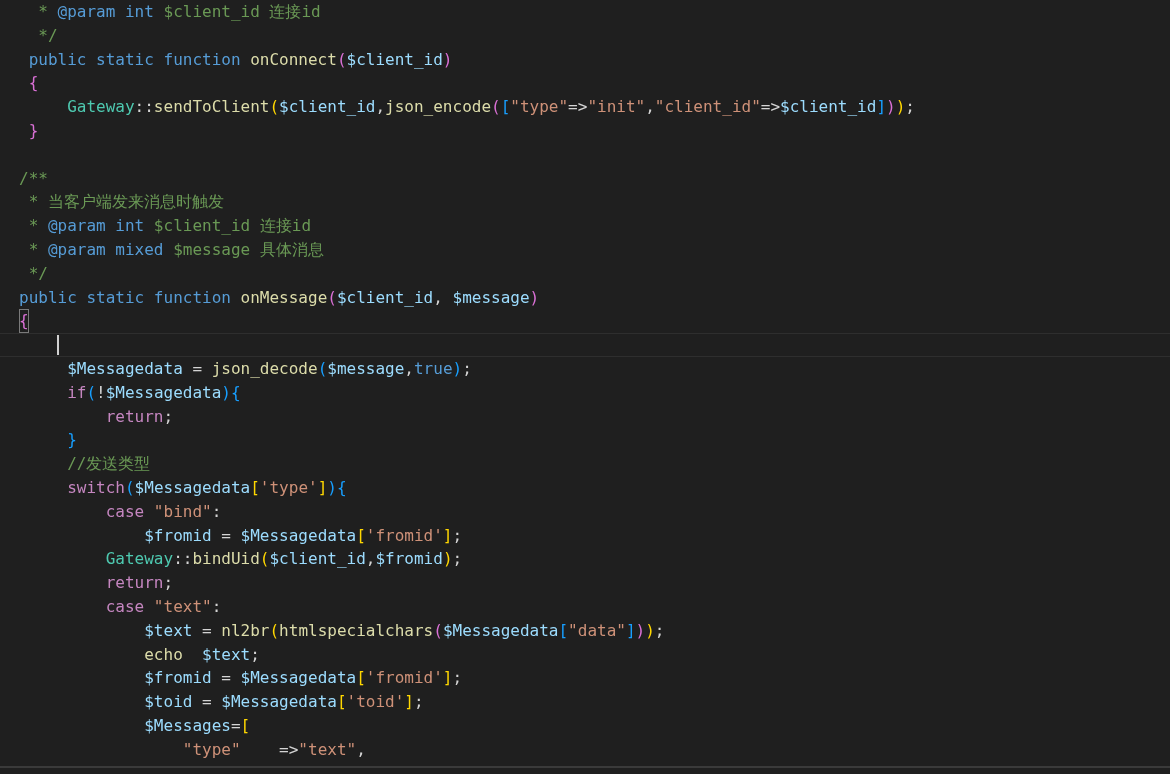 This screenshot has height=774, width=1170. I want to click on code-line: $Messagedata = json_decode($message,true);, so click(269, 368).